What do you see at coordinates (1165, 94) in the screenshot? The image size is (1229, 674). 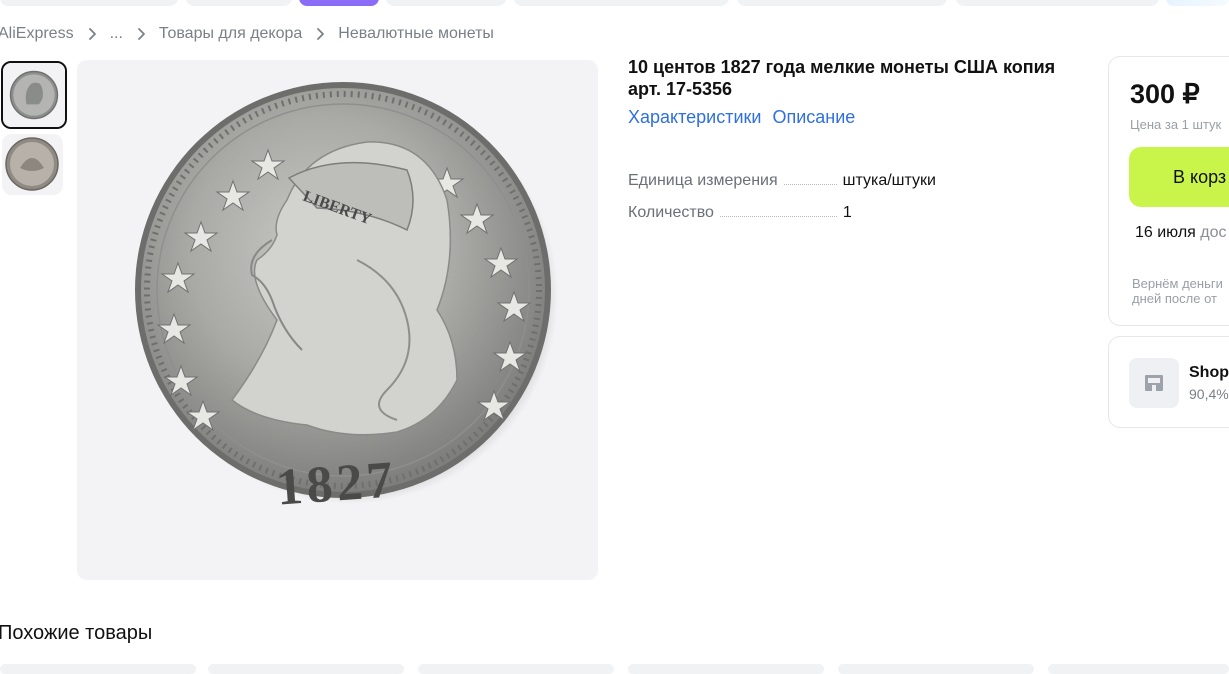 I see `product-price: 300 ₽` at bounding box center [1165, 94].